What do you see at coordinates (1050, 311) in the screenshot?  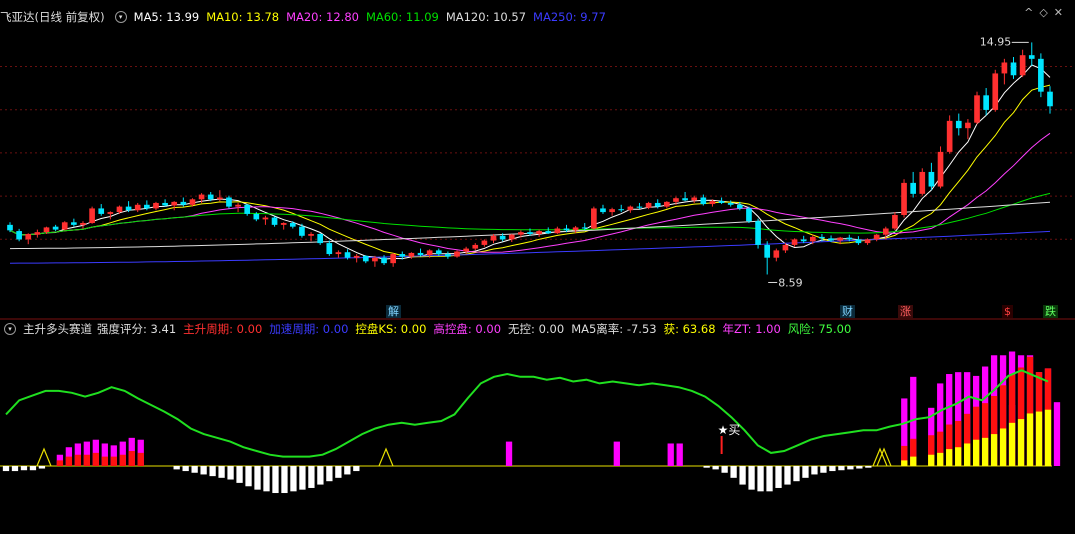 I see `event-mark-4: 跌` at bounding box center [1050, 311].